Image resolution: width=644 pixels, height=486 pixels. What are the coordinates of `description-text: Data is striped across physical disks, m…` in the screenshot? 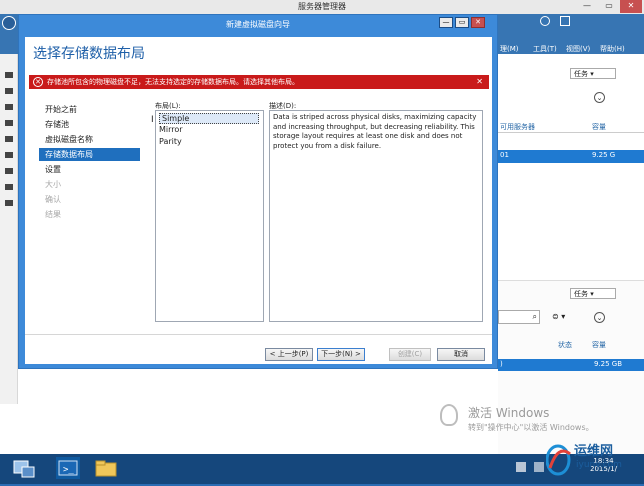 It's located at (376, 216).